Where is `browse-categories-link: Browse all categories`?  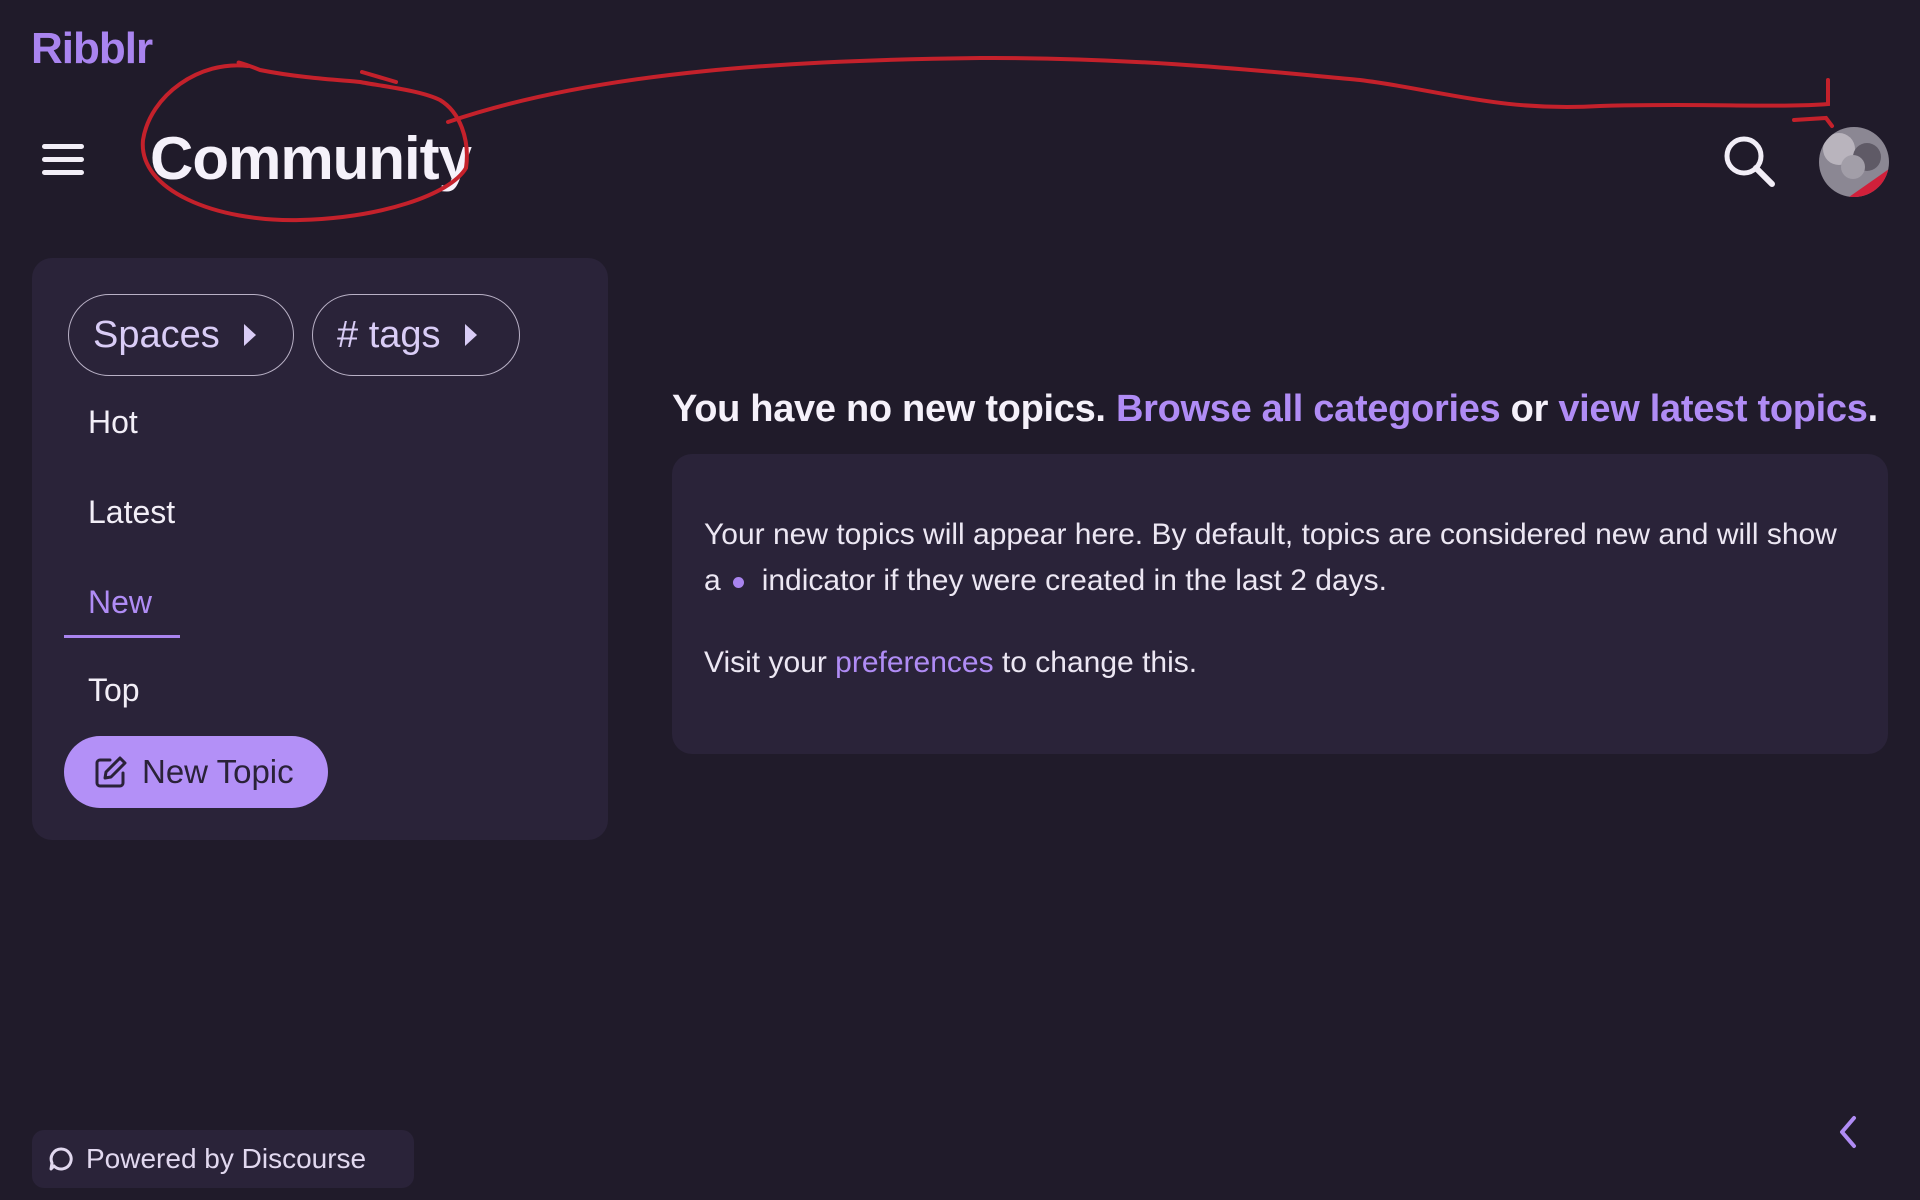
browse-categories-link: Browse all categories is located at coordinates (1308, 409).